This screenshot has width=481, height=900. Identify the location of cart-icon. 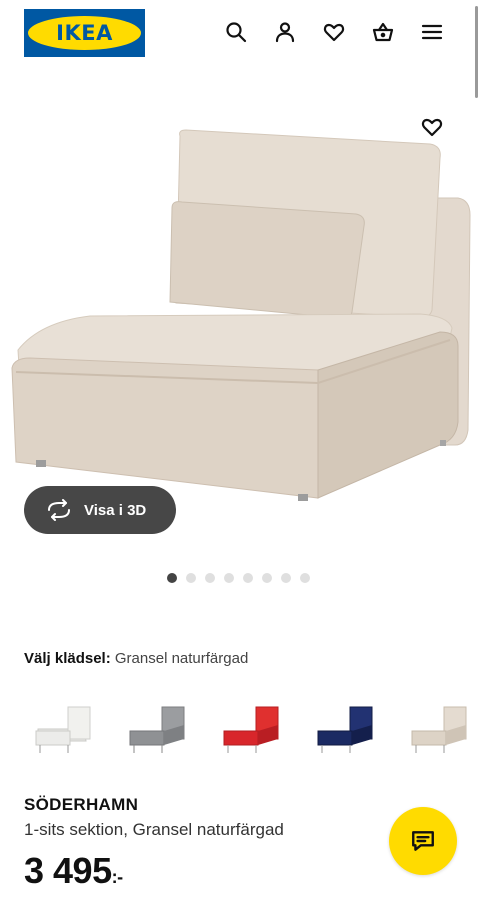
(383, 32).